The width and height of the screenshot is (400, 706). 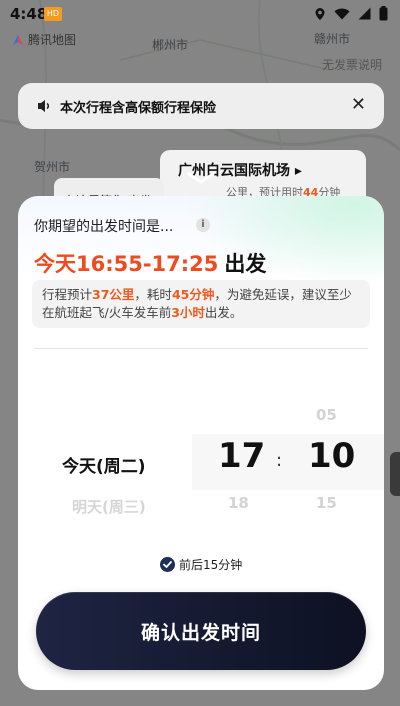 I want to click on check-icon, so click(x=167, y=564).